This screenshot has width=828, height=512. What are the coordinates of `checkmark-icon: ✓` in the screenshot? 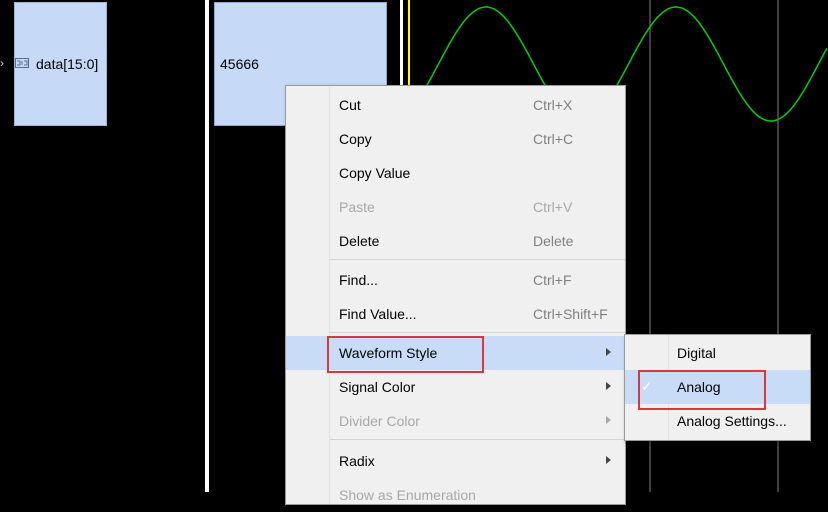 It's located at (647, 386).